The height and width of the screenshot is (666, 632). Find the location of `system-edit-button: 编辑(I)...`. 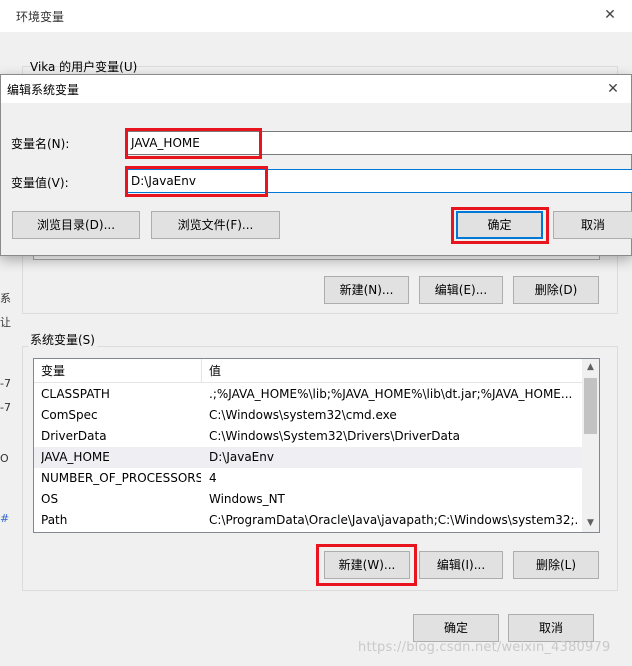

system-edit-button: 编辑(I)... is located at coordinates (461, 565).